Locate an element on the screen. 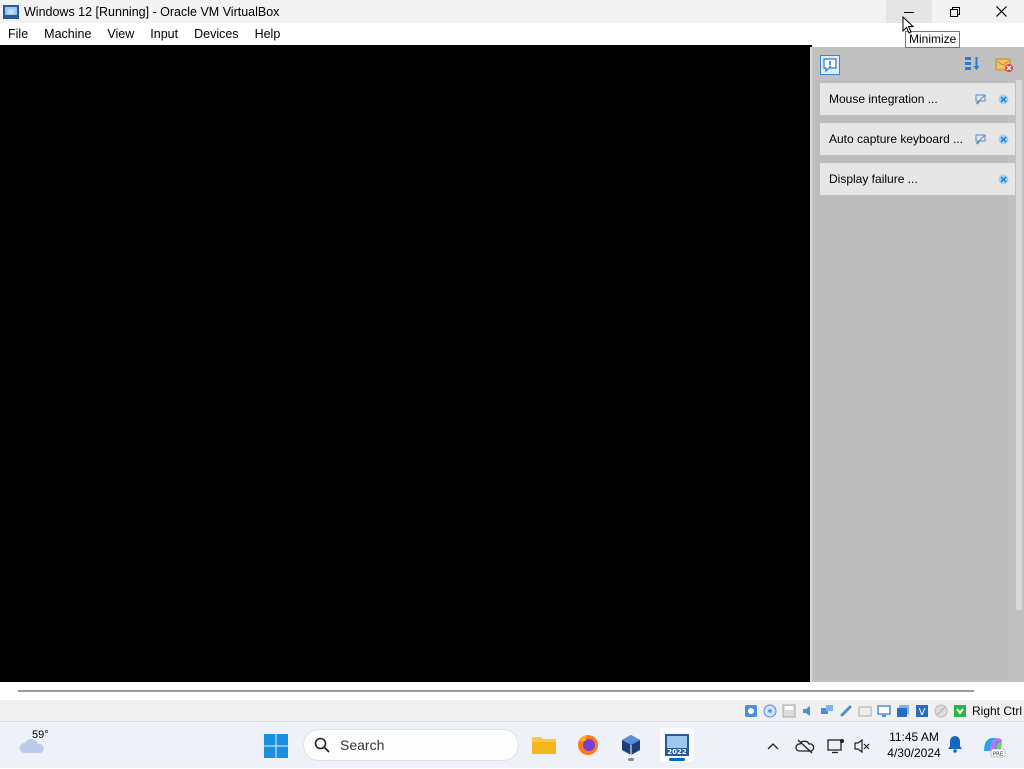  dismiss-all-icon is located at coordinates (1004, 66).